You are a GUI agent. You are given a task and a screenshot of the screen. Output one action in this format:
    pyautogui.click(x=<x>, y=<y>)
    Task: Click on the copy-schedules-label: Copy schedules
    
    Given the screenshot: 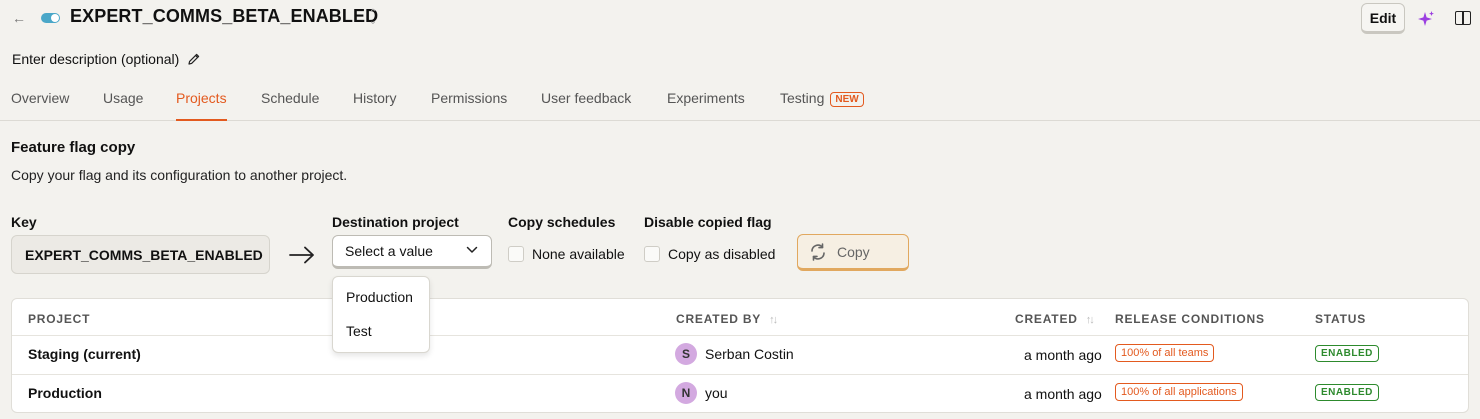 What is the action you would take?
    pyautogui.click(x=562, y=222)
    